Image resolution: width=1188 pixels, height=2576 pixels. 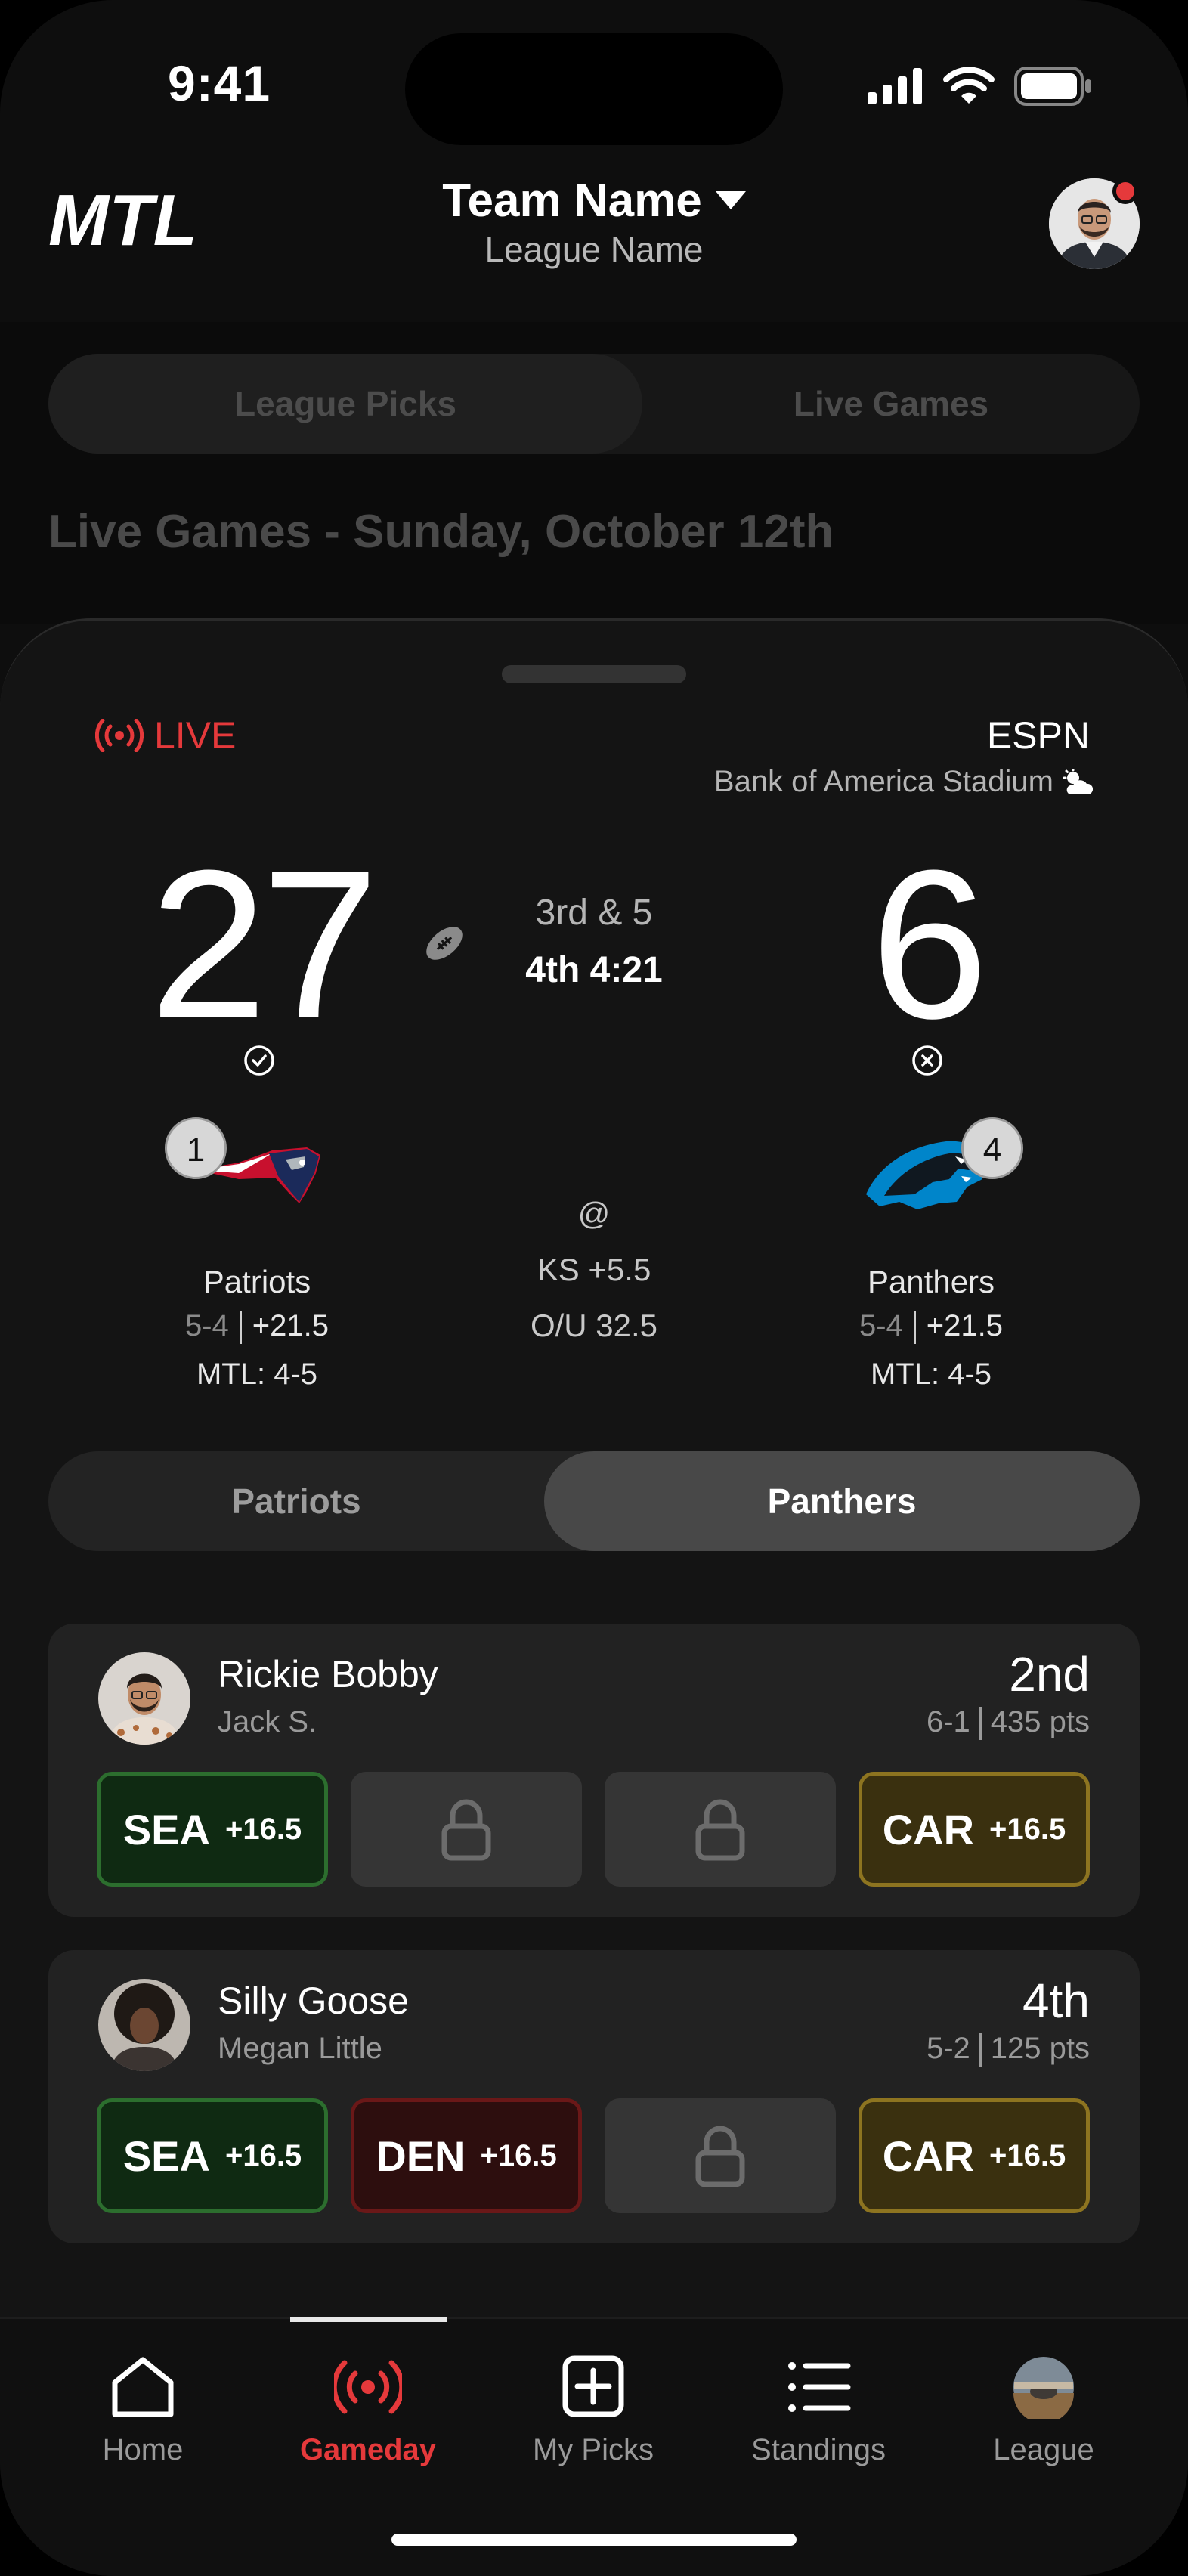 I want to click on cellular-signal-icon, so click(x=895, y=86).